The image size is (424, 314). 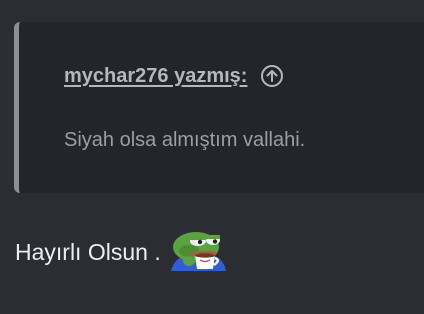 I want to click on reply-text: Hayırlı Olsun ., so click(x=88, y=251).